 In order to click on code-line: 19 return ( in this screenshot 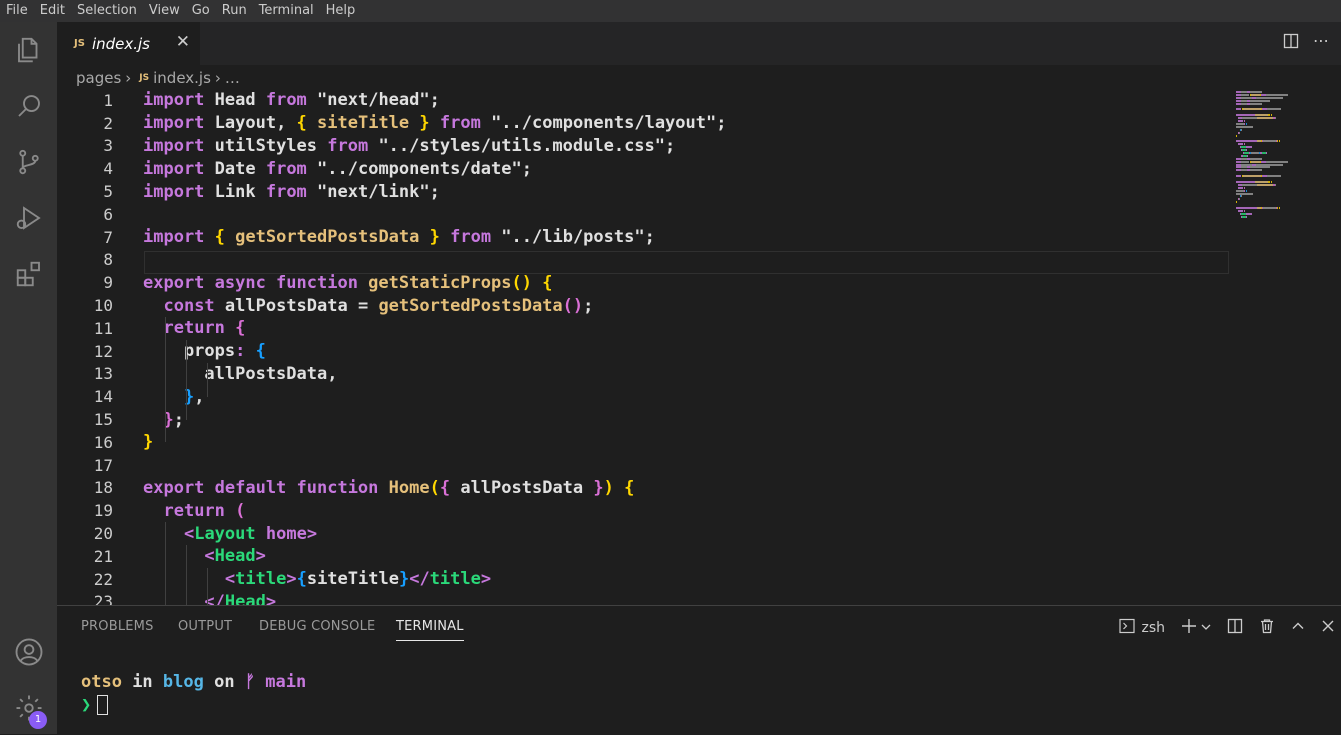, I will do `click(642, 510)`.